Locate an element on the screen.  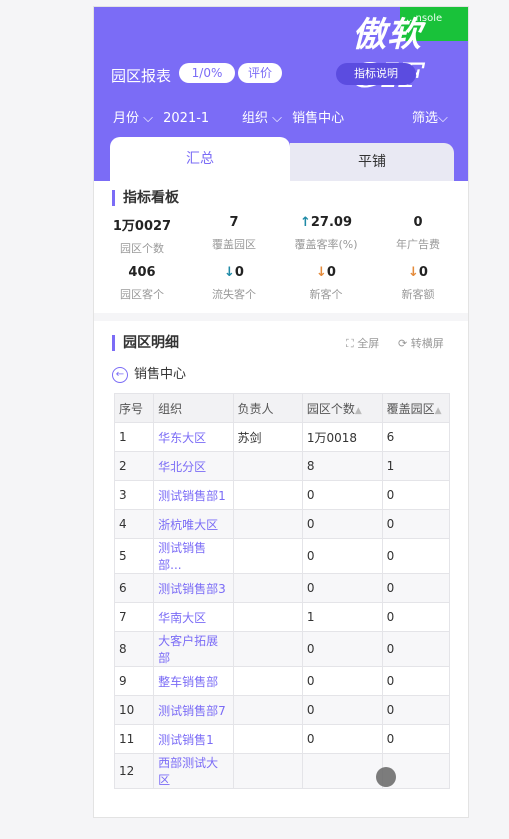
row-park-count: 1 is located at coordinates (342, 617).